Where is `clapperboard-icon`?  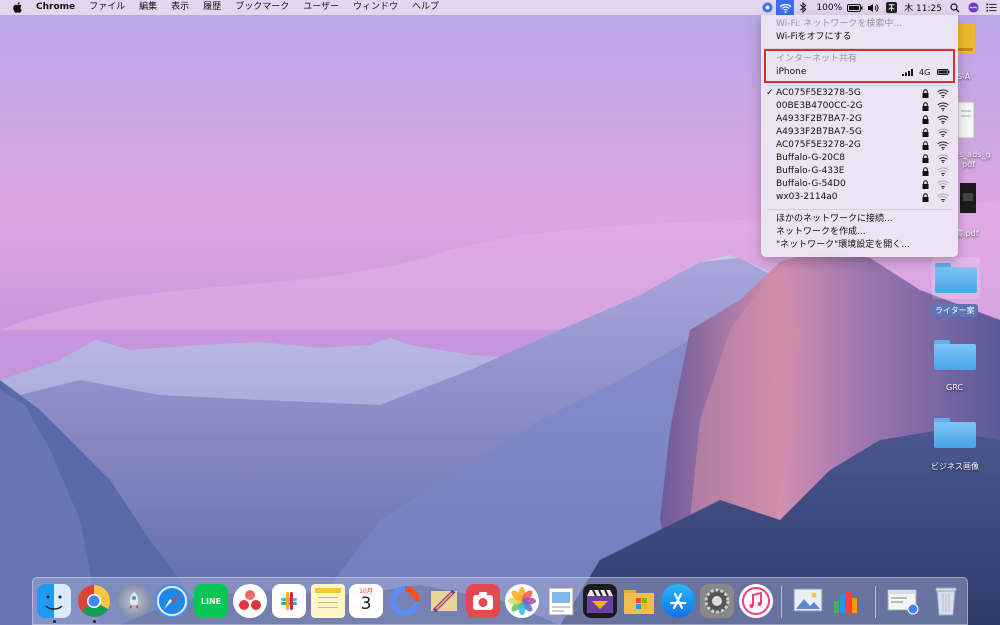 clapperboard-icon is located at coordinates (600, 601).